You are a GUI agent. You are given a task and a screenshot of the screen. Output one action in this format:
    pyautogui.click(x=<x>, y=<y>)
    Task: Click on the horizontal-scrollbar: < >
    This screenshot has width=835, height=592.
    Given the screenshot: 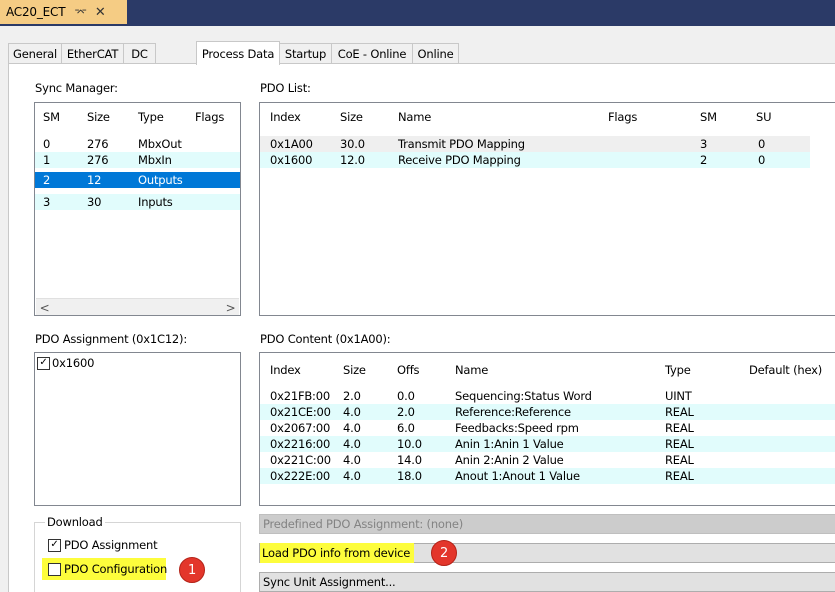 What is the action you would take?
    pyautogui.click(x=137, y=306)
    